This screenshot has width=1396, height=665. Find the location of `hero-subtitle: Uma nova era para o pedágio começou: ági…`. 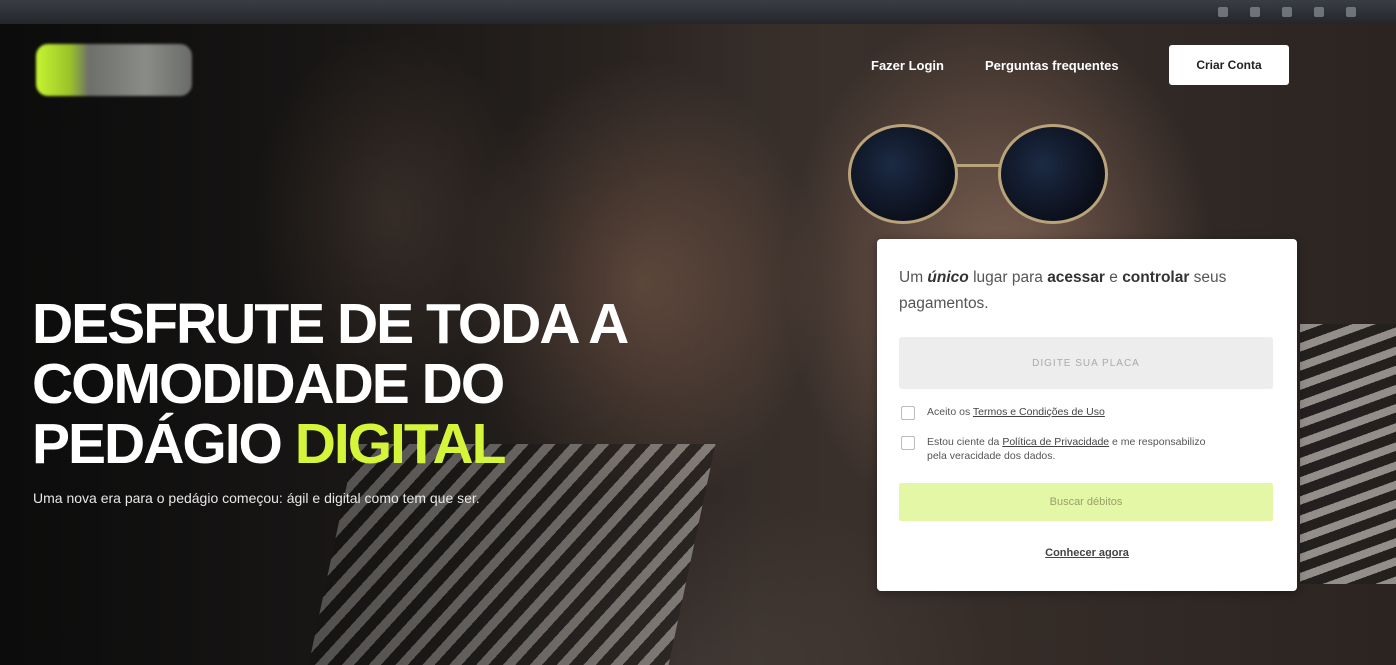

hero-subtitle: Uma nova era para o pedágio começou: ági… is located at coordinates (256, 498).